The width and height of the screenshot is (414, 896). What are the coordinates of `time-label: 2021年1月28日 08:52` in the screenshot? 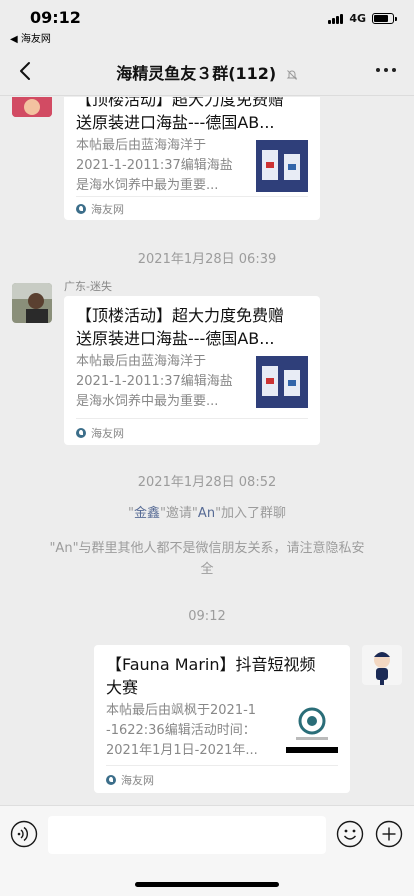 It's located at (207, 482).